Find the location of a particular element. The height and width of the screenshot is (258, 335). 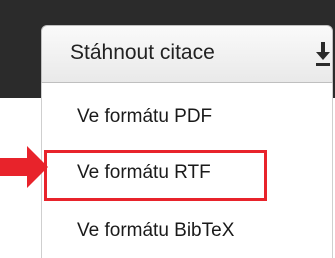

red-arrow-right-icon is located at coordinates (24, 167).